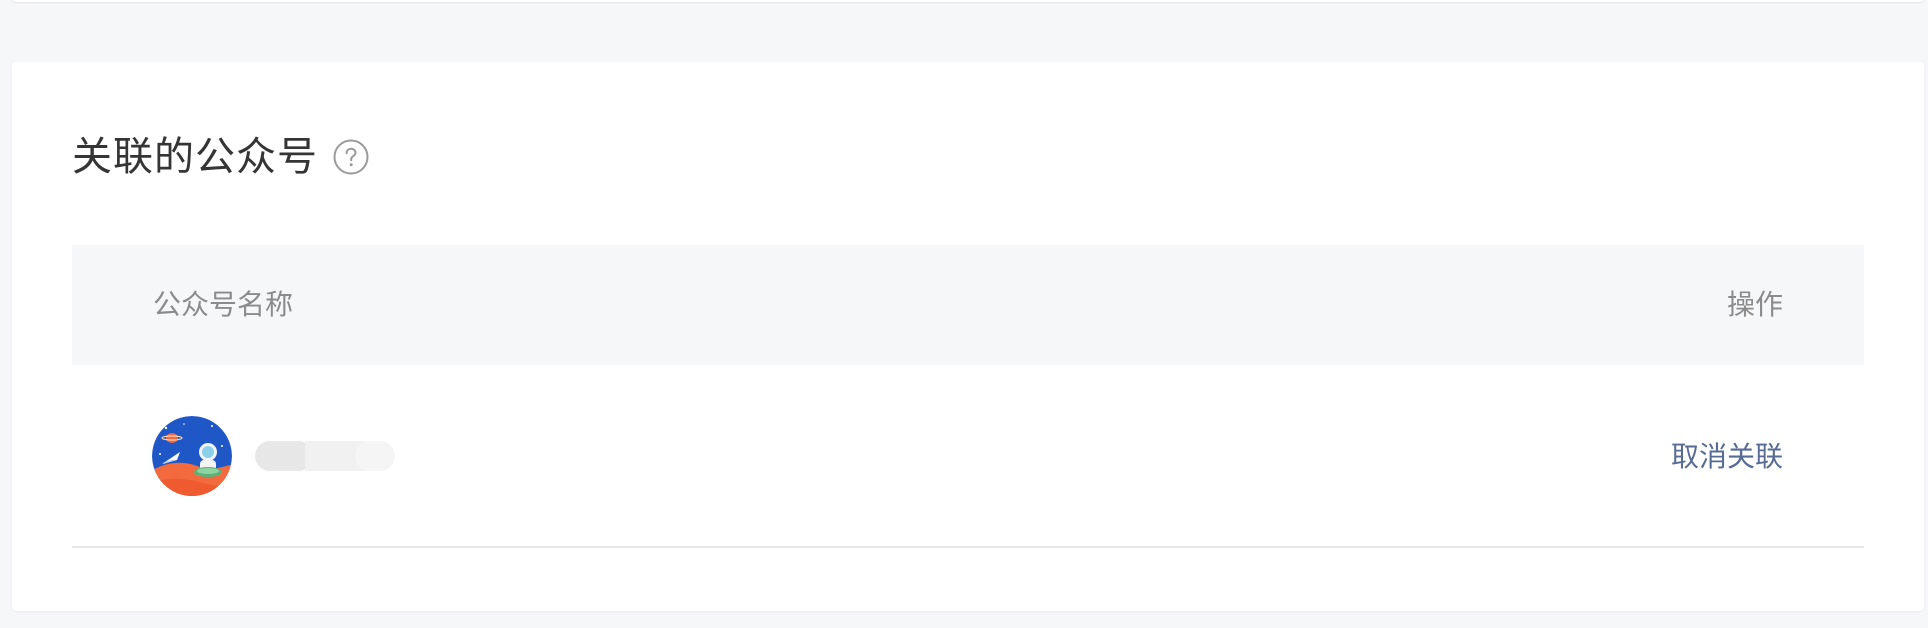 The height and width of the screenshot is (628, 1928). What do you see at coordinates (192, 456) in the screenshot?
I see `account-avatar` at bounding box center [192, 456].